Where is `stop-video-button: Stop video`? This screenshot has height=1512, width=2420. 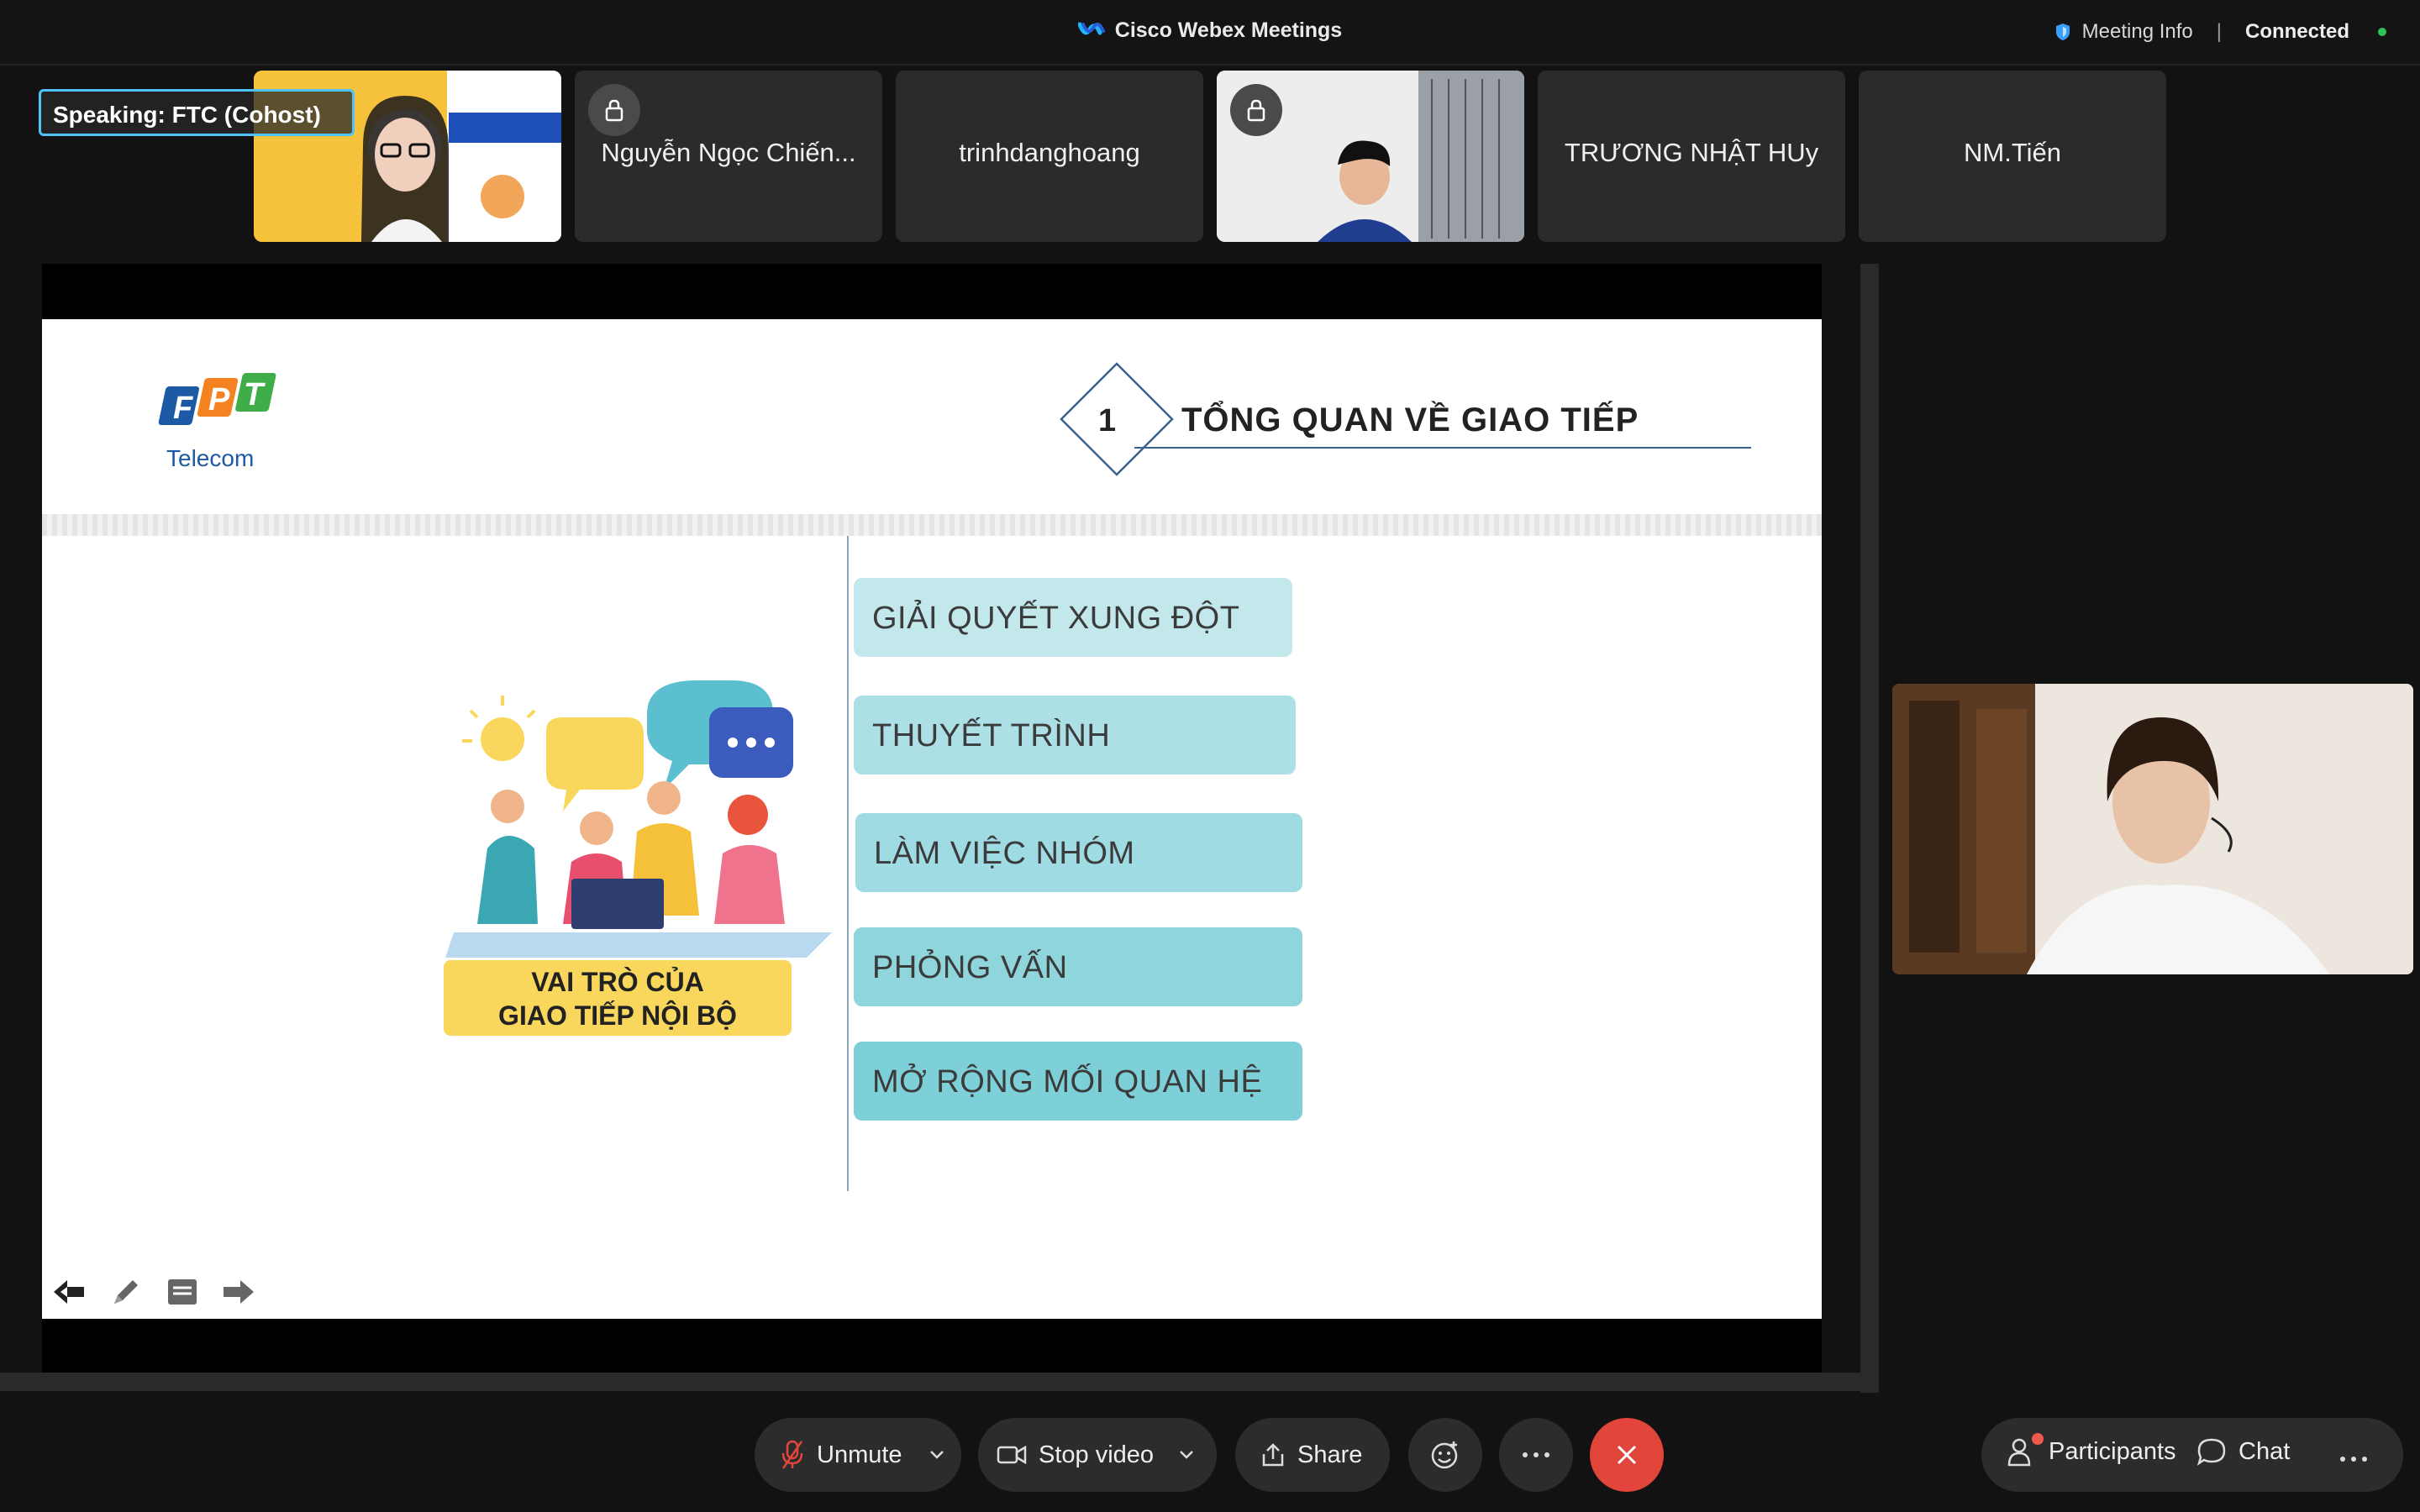
stop-video-button: Stop video is located at coordinates (1097, 1455).